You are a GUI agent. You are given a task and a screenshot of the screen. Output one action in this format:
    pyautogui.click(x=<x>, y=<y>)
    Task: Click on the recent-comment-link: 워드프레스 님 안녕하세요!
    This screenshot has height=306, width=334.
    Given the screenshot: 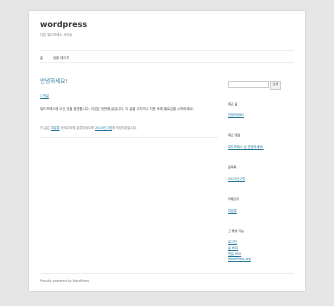 What is the action you would take?
    pyautogui.click(x=246, y=146)
    